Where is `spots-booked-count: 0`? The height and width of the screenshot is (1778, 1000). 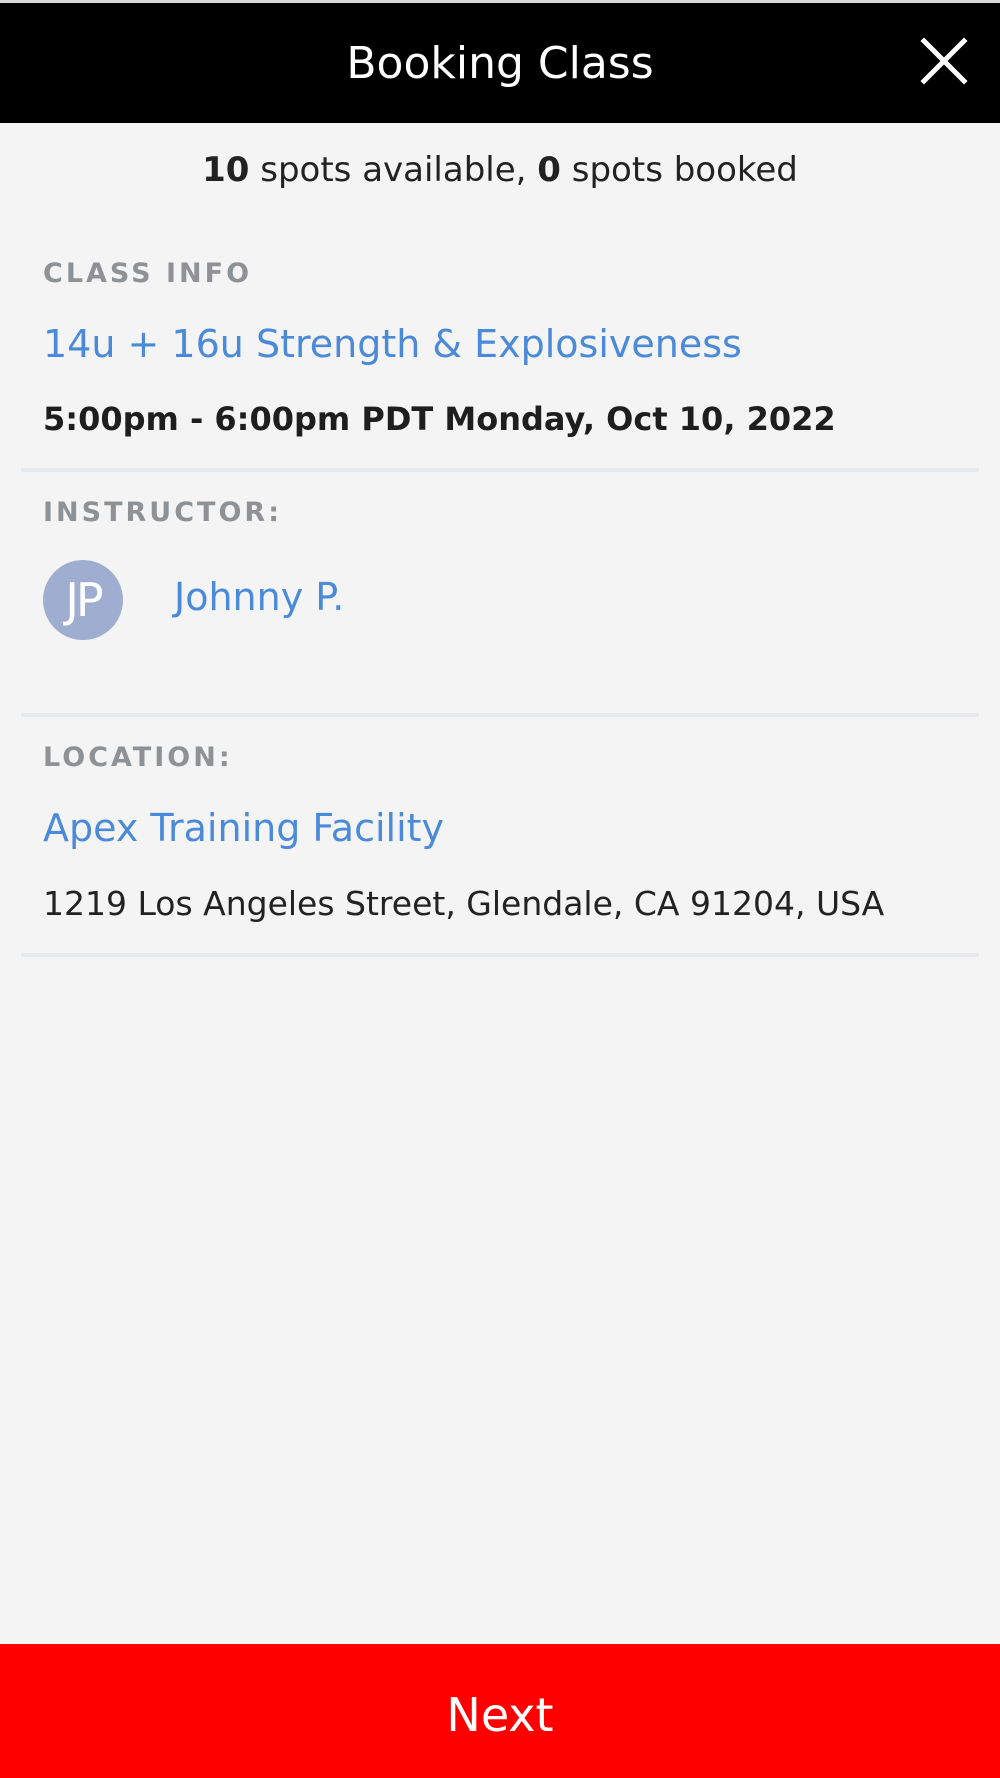 spots-booked-count: 0 is located at coordinates (549, 170).